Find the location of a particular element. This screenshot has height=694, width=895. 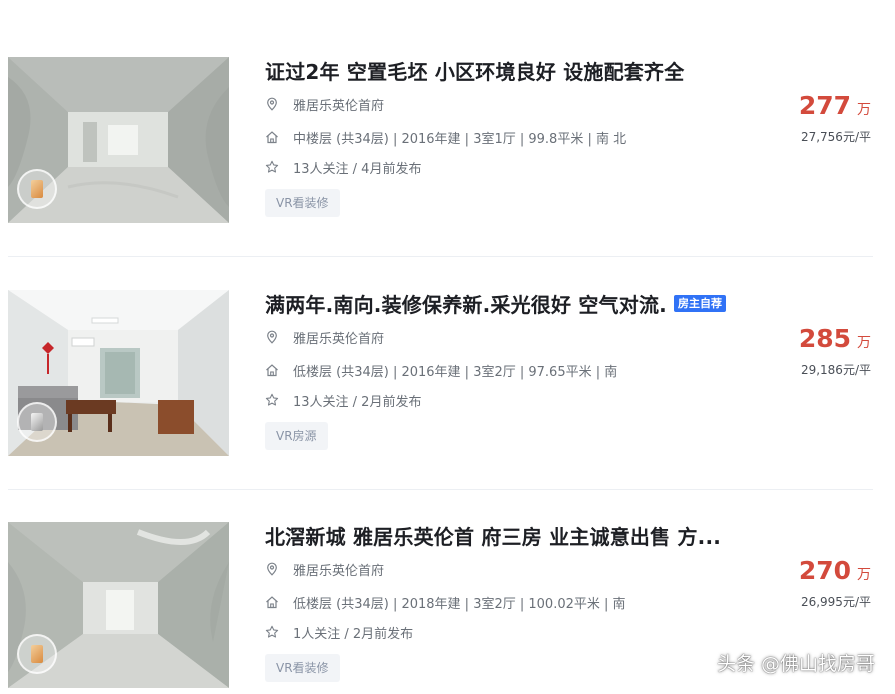

listing-title: 证过2年 空置毛坯 小区环境良好 设施配套齐全 is located at coordinates (474, 70).